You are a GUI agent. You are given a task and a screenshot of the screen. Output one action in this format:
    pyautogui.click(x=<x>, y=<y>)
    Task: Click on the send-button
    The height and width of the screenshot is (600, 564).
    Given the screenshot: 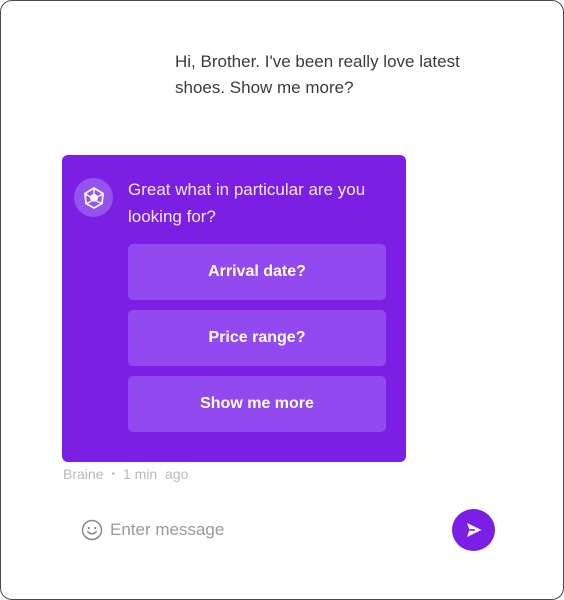 What is the action you would take?
    pyautogui.click(x=473, y=530)
    